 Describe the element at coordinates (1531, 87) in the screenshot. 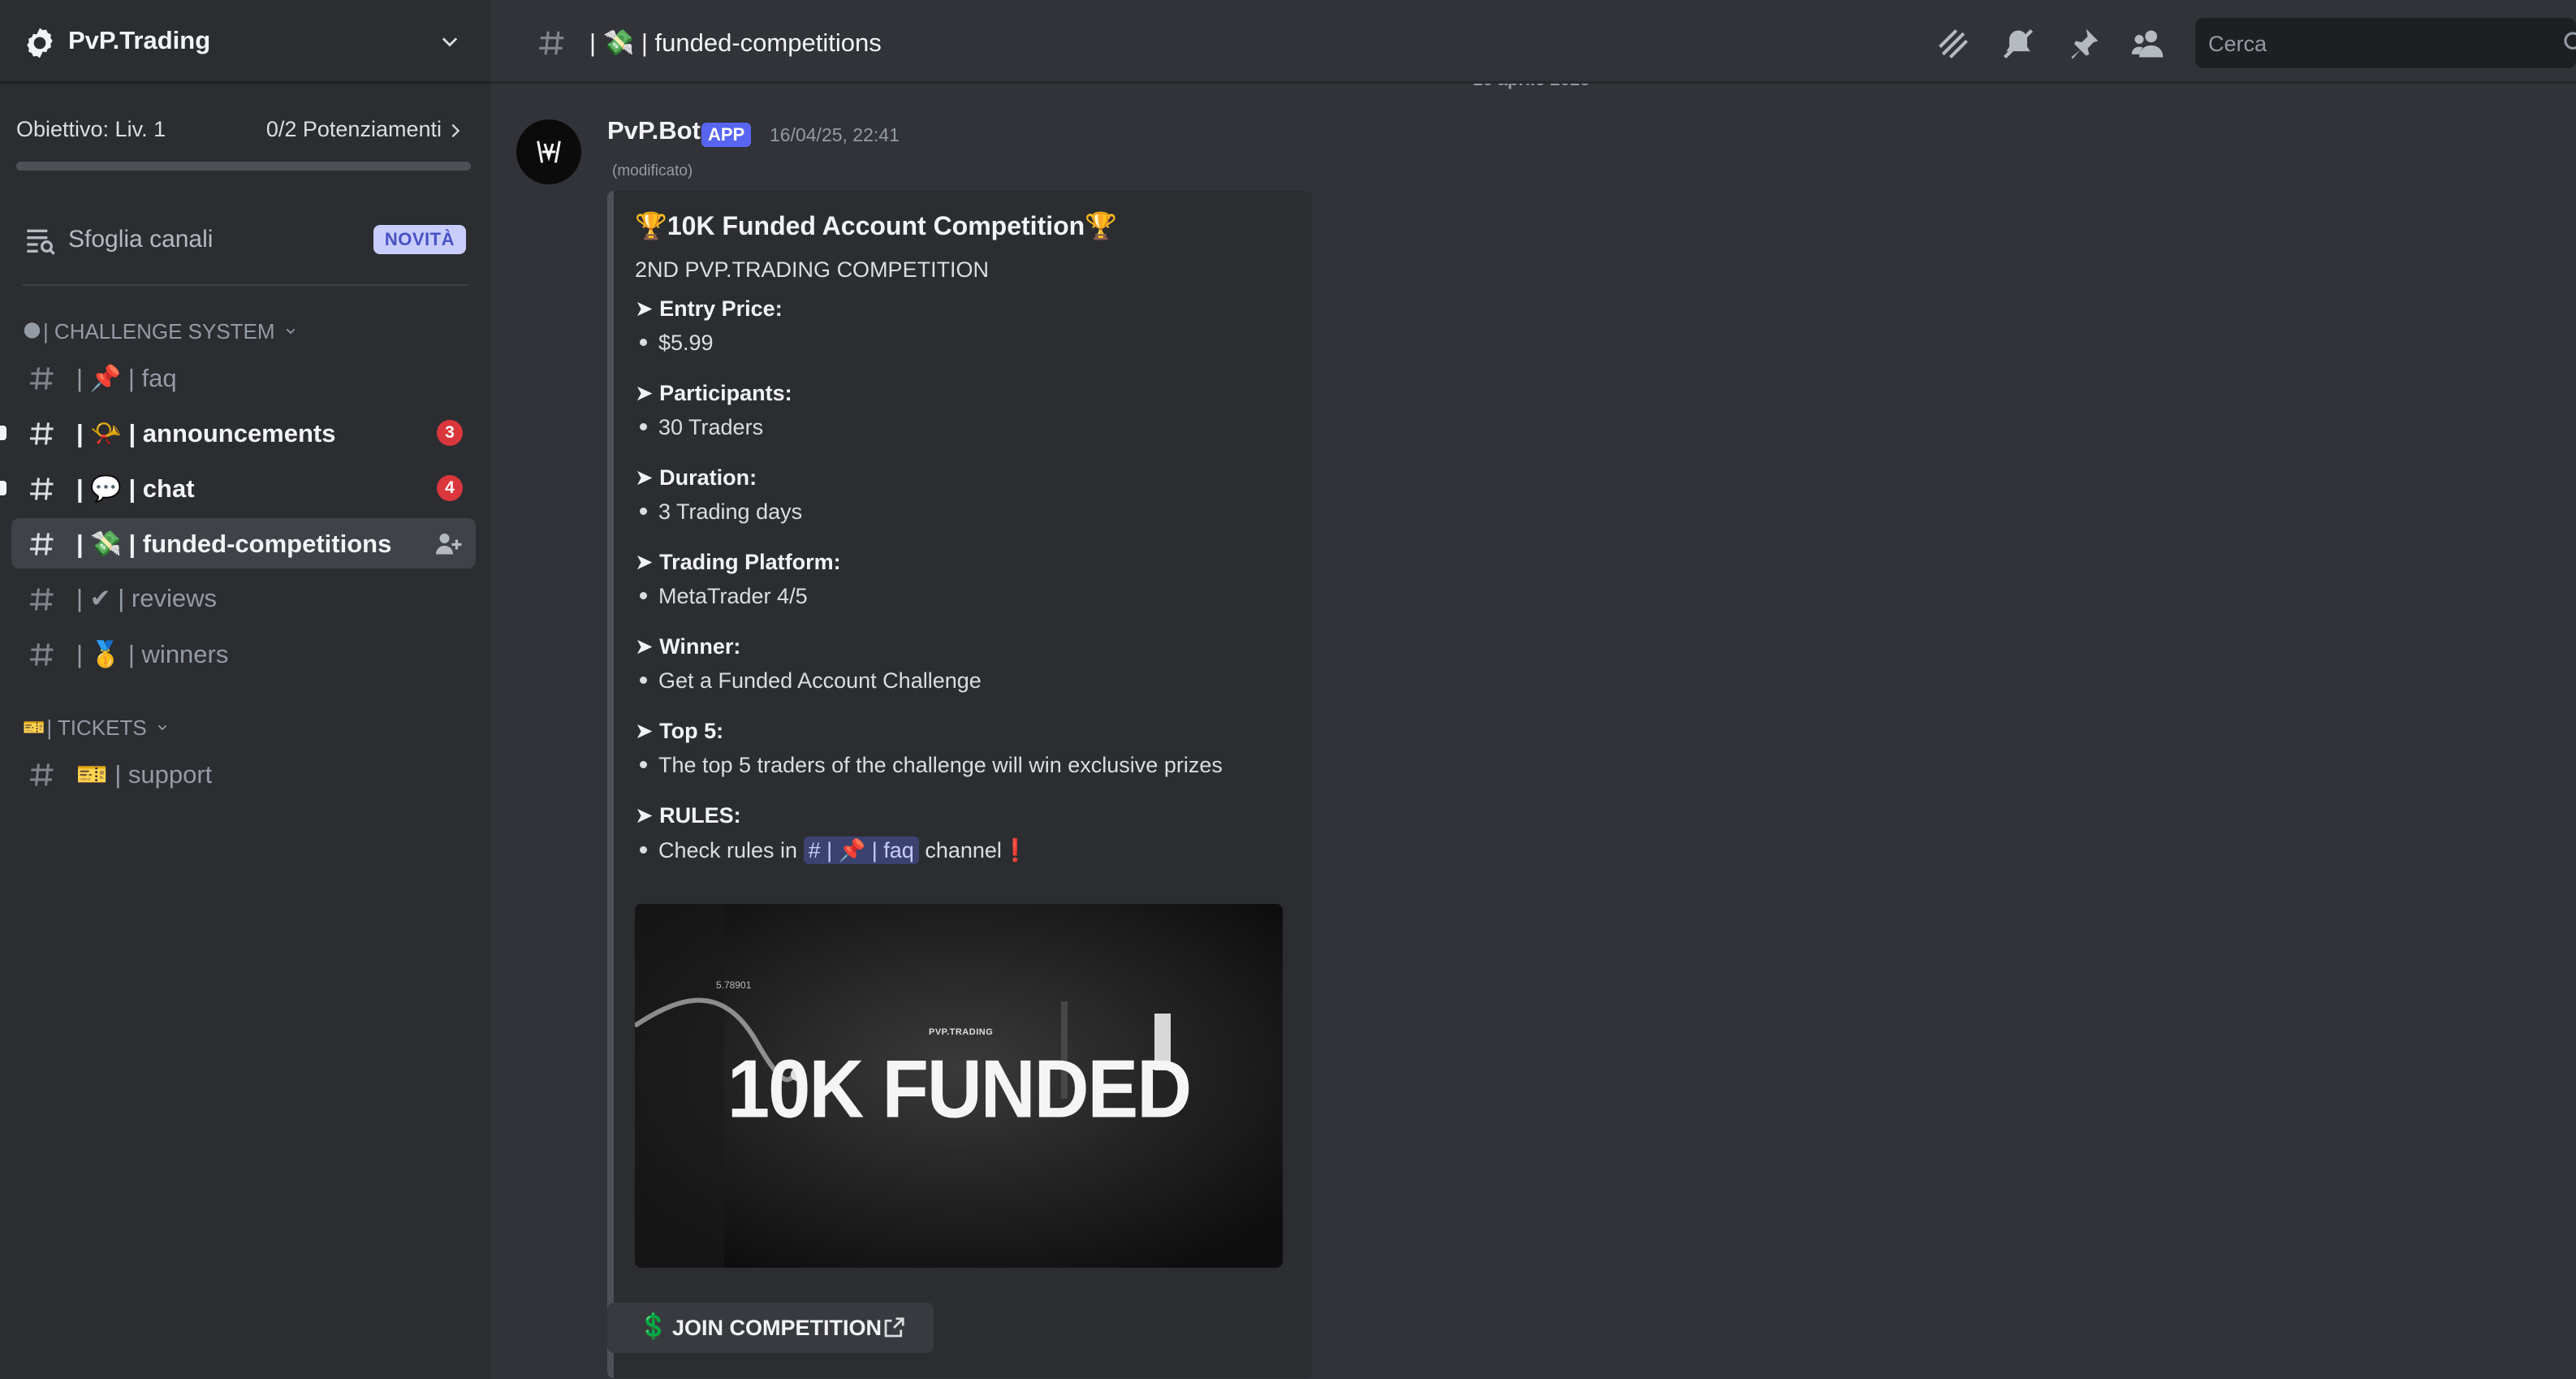

I see `date-divider: 16 aprile 2025` at that location.